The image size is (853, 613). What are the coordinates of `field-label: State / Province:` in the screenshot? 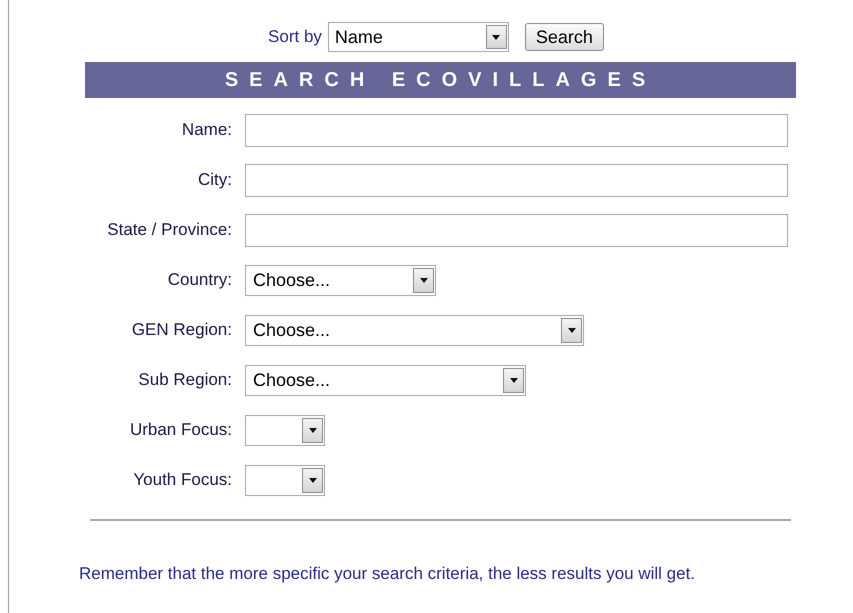 It's located at (169, 230).